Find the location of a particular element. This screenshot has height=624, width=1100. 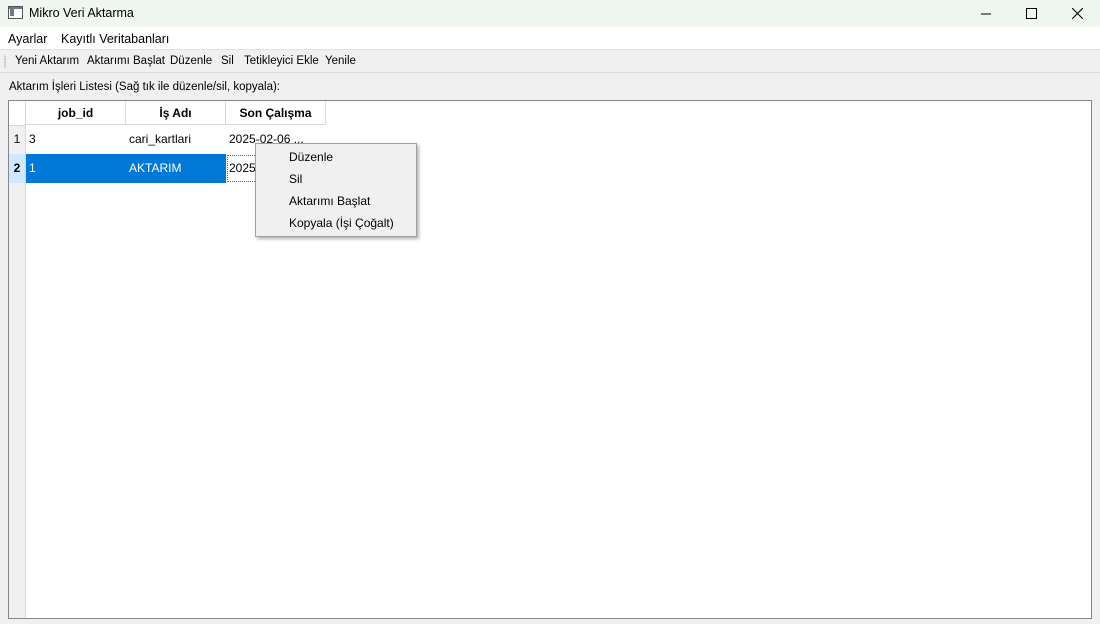

context-menu-edit: Düzenle is located at coordinates (311, 157).